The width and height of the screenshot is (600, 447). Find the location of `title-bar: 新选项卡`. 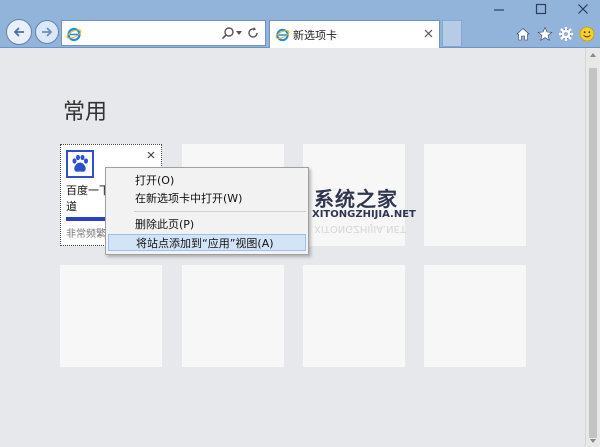

title-bar: 新选项卡 is located at coordinates (300, 24).